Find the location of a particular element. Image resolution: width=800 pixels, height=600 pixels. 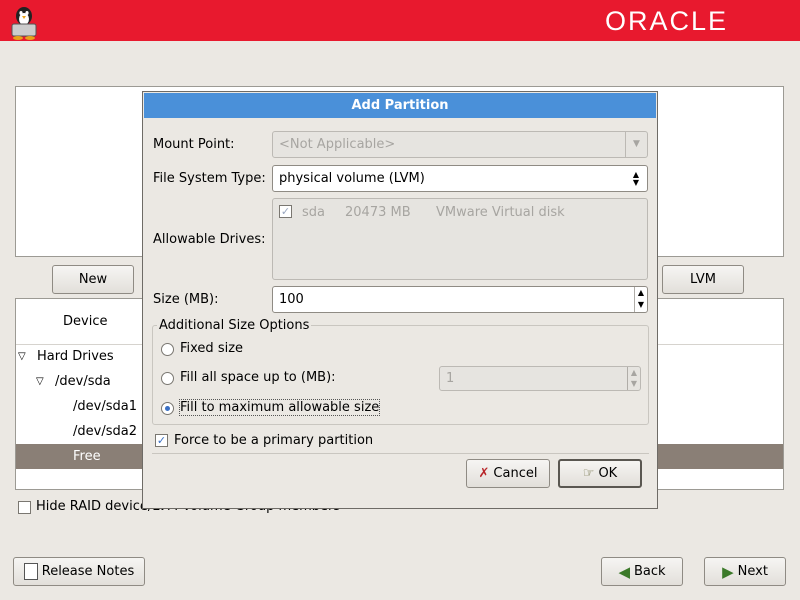

new-button: New is located at coordinates (93, 279).